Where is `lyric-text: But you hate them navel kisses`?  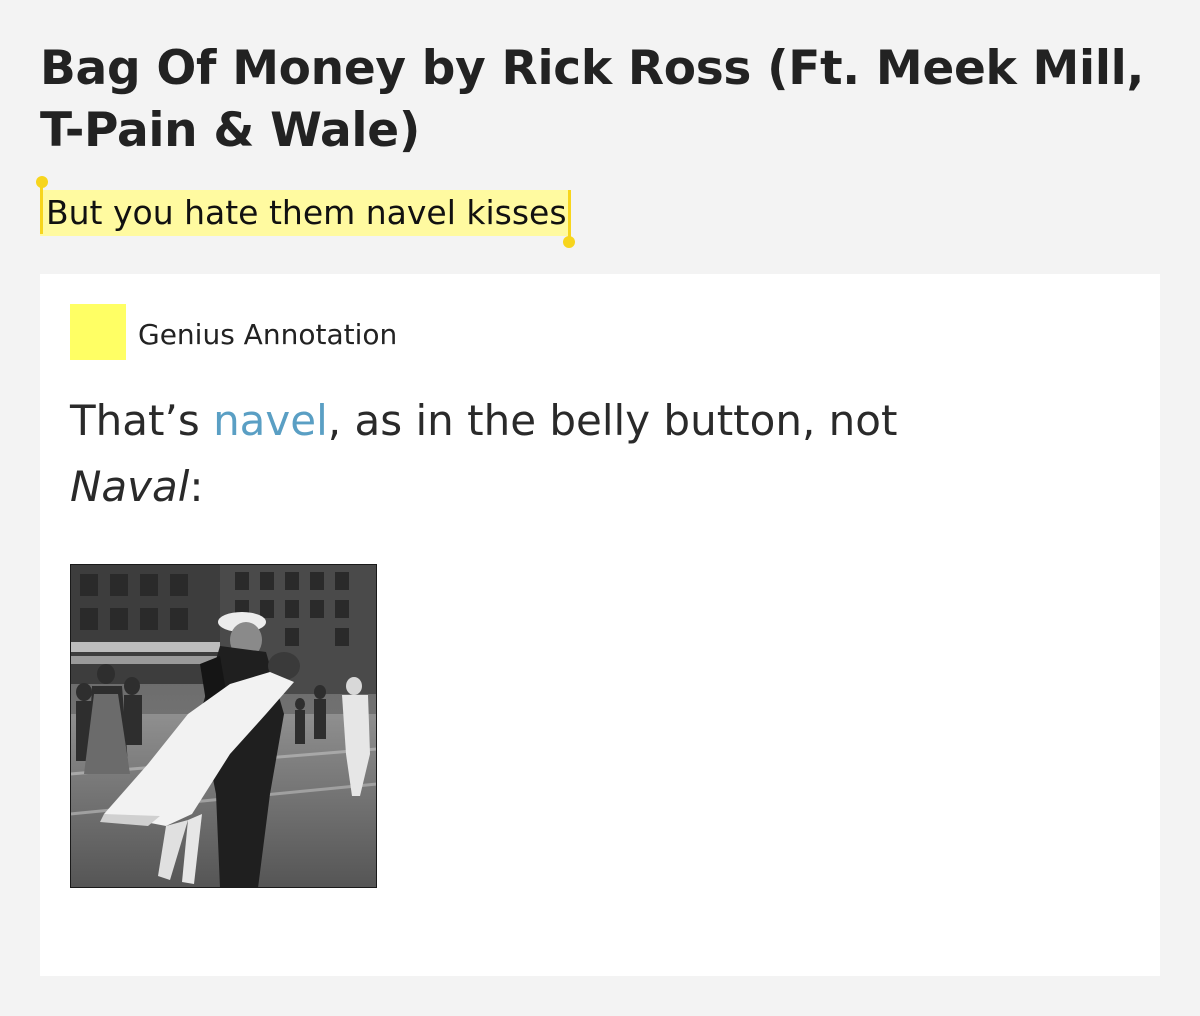
lyric-text: But you hate them navel kisses is located at coordinates (305, 213).